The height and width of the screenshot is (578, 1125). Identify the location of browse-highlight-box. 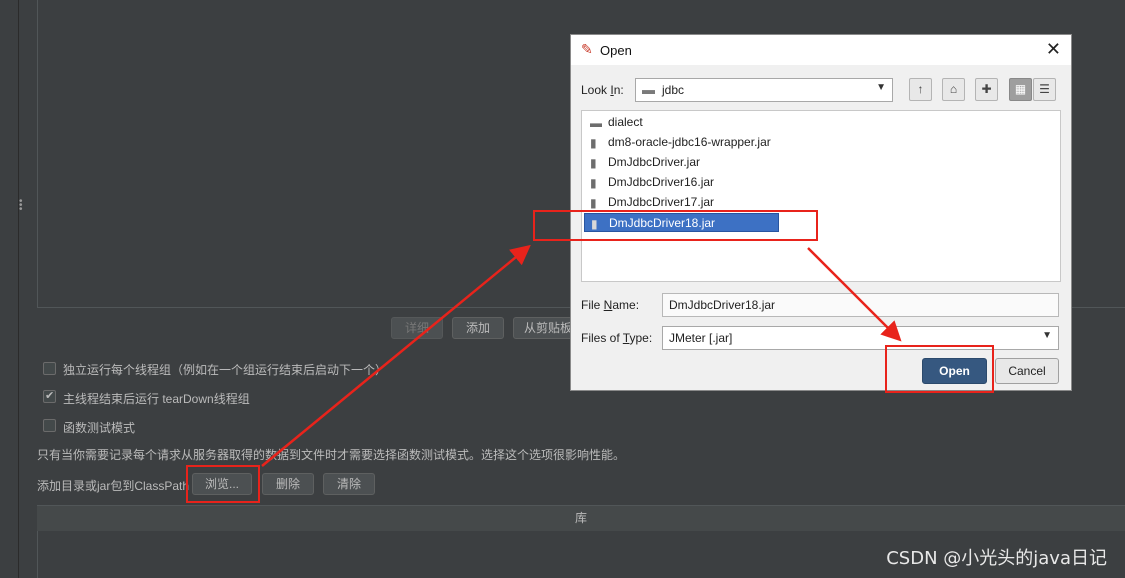
(223, 484).